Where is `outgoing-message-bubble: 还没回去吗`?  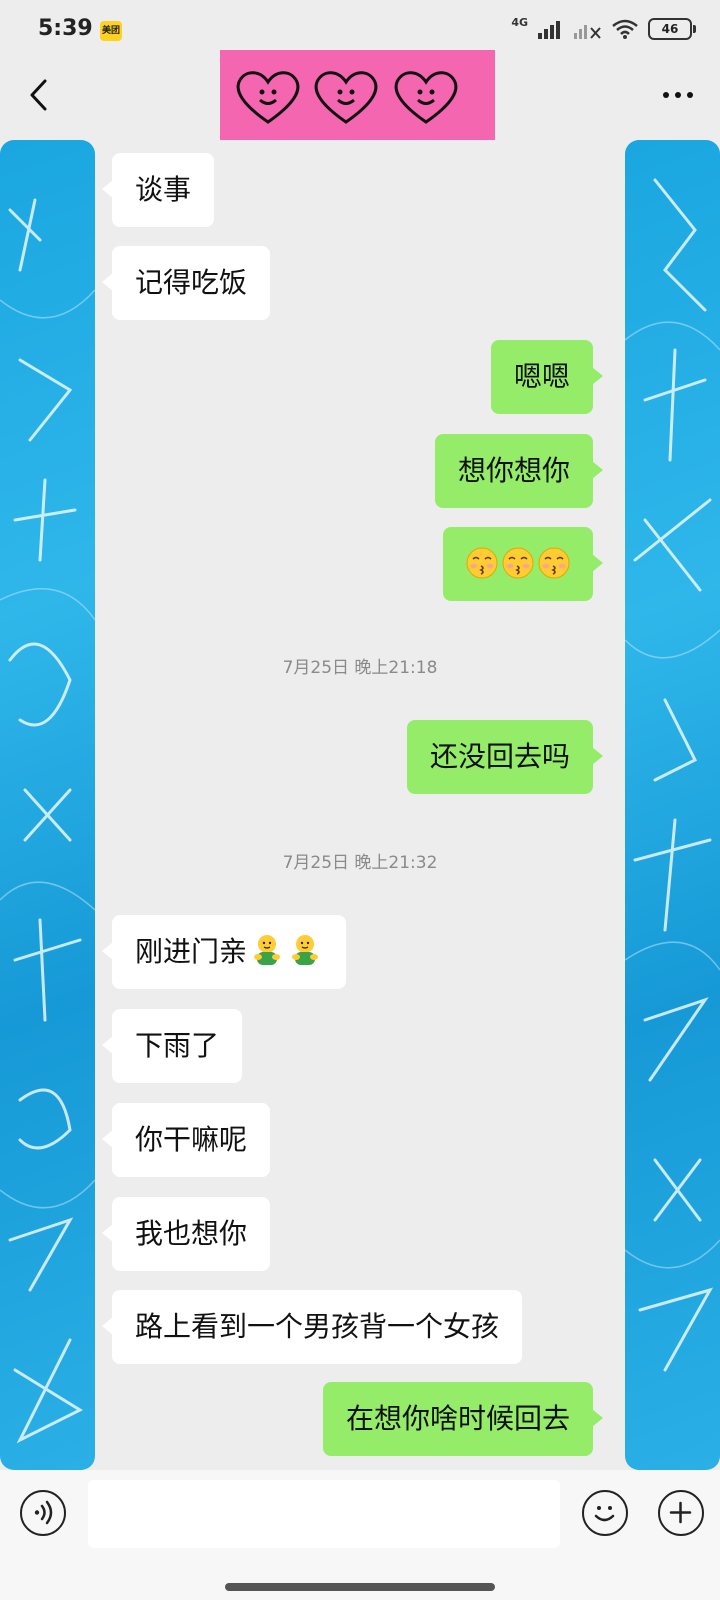 outgoing-message-bubble: 还没回去吗 is located at coordinates (505, 757).